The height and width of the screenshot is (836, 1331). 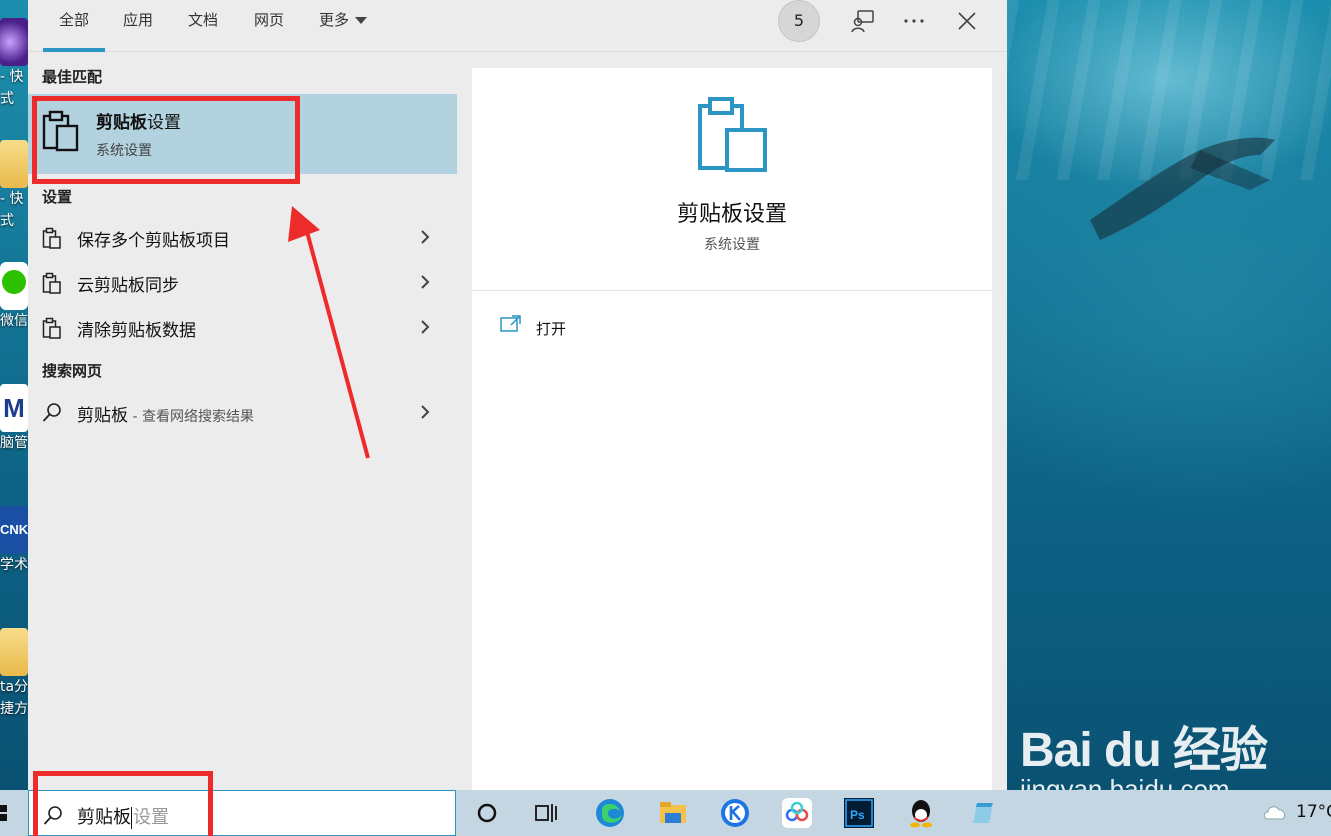 I want to click on rewards-badge: 5, so click(x=799, y=21).